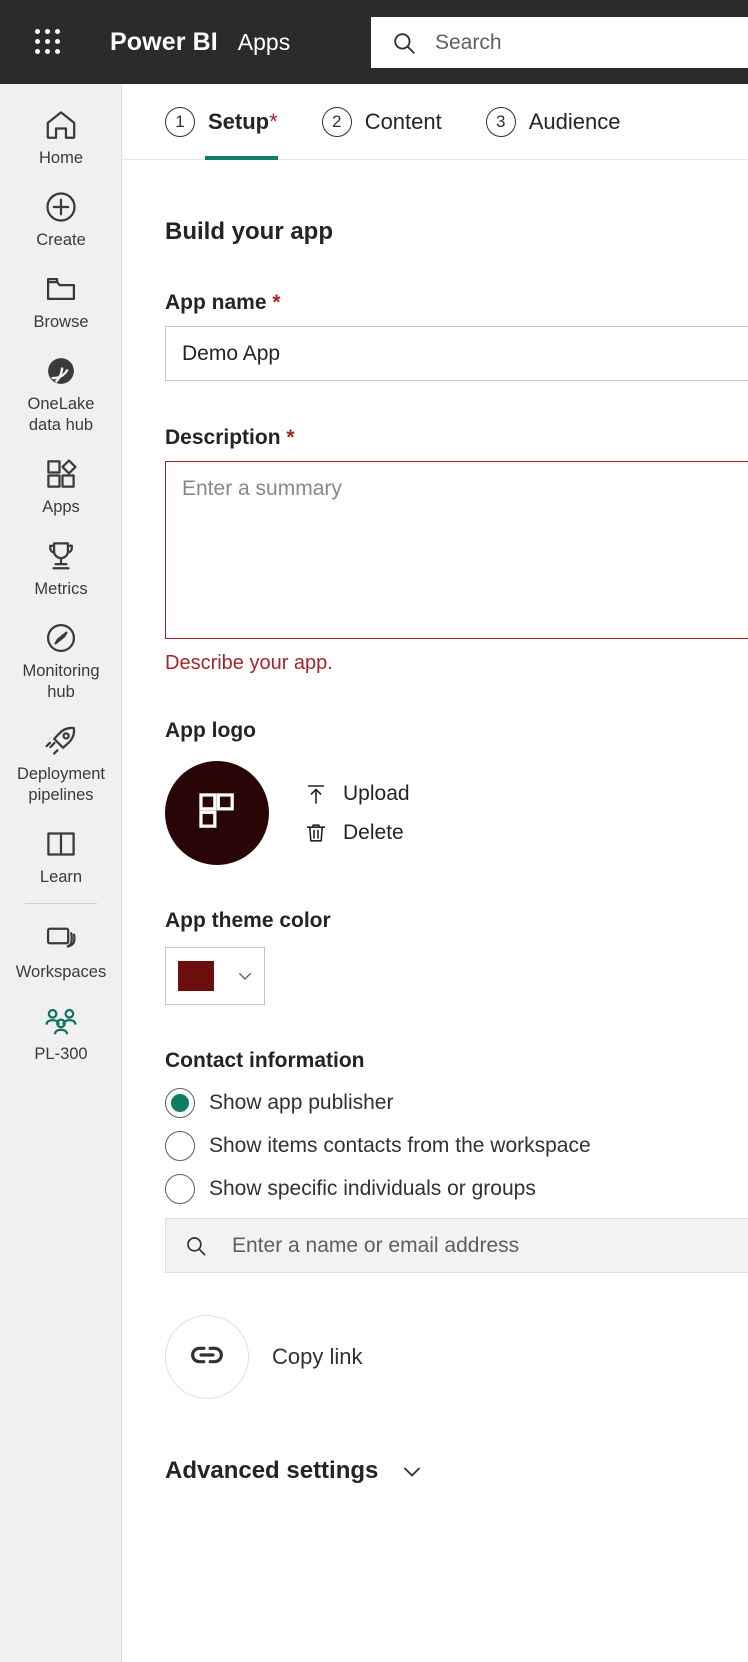 The image size is (748, 1662). I want to click on compass-icon, so click(61, 638).